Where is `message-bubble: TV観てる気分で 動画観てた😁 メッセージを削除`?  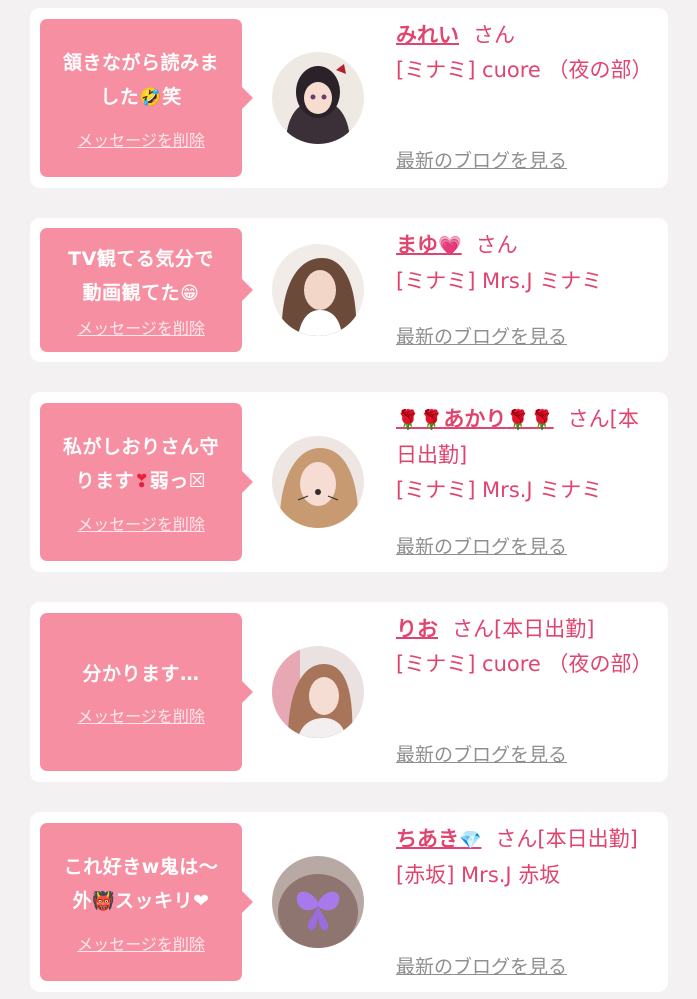 message-bubble: TV観てる気分で 動画観てた😁 メッセージを削除 is located at coordinates (146, 290).